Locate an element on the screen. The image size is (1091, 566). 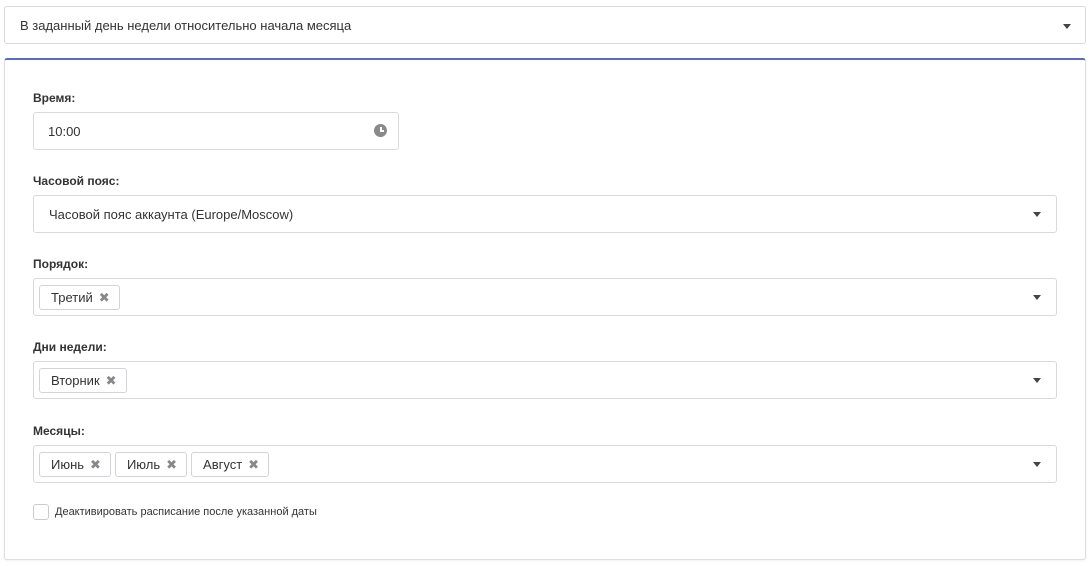
time-value: 10:00 is located at coordinates (64, 131).